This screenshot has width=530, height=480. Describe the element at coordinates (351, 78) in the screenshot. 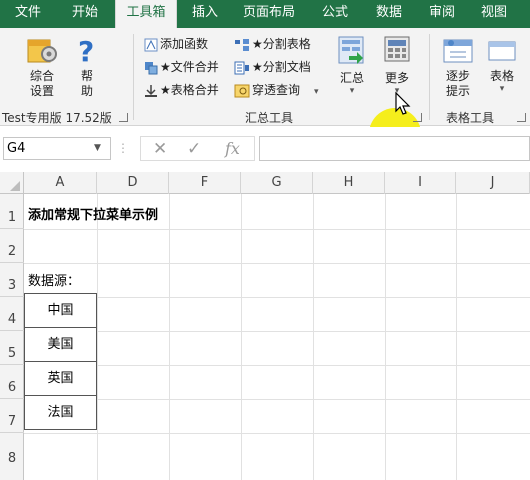

I see `summary-label: 汇总` at that location.